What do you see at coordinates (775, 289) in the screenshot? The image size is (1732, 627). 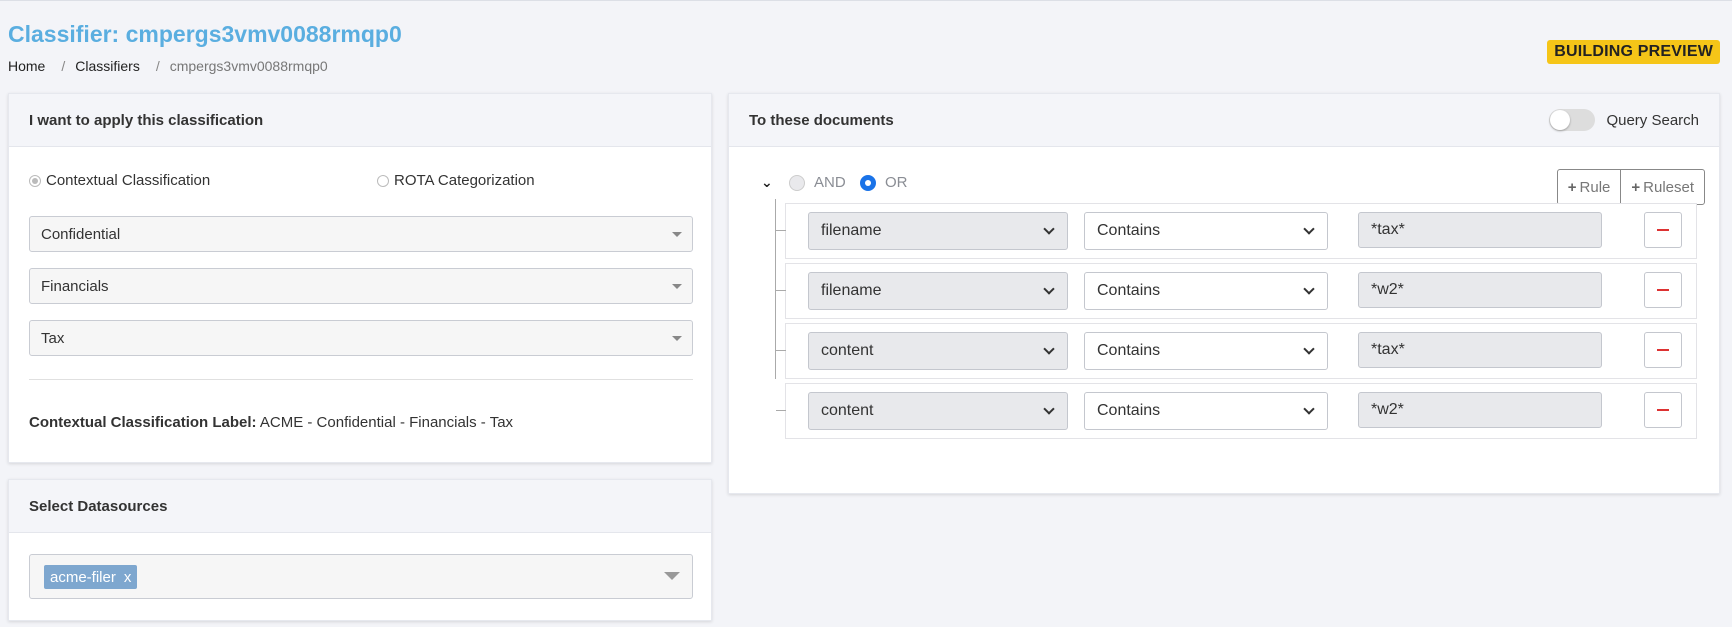 I see `rule-tree-line` at bounding box center [775, 289].